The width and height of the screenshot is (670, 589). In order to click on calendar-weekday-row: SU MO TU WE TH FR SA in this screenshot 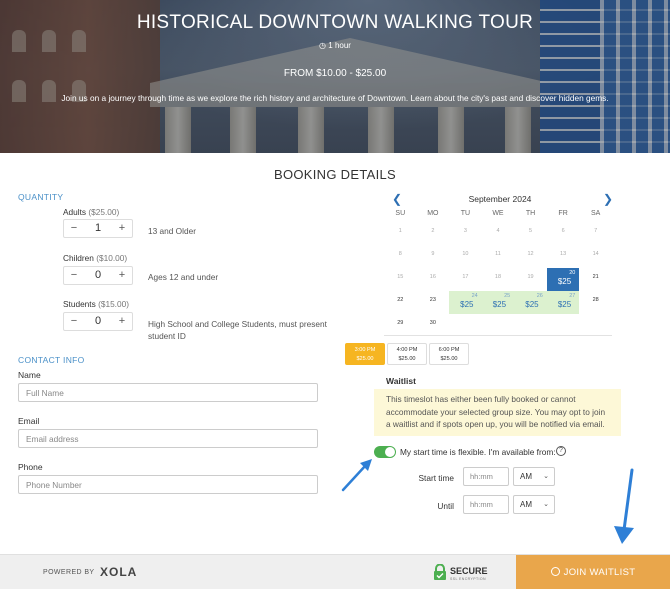, I will do `click(498, 216)`.